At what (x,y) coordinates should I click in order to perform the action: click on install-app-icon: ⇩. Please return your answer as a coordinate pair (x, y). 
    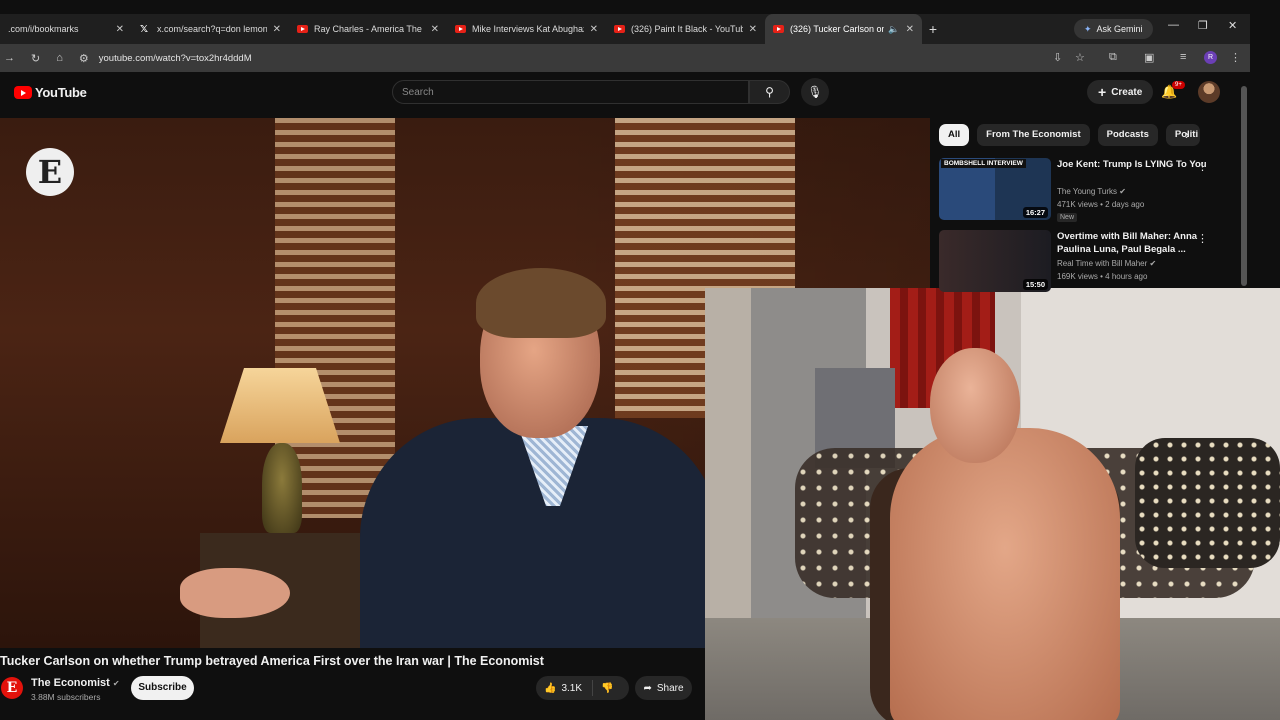
    Looking at the image, I should click on (1057, 57).